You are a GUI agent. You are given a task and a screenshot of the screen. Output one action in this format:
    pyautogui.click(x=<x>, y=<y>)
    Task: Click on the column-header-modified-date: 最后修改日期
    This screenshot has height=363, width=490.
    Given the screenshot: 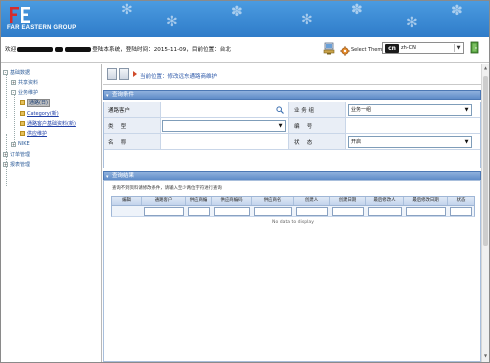 What is the action you would take?
    pyautogui.click(x=426, y=201)
    